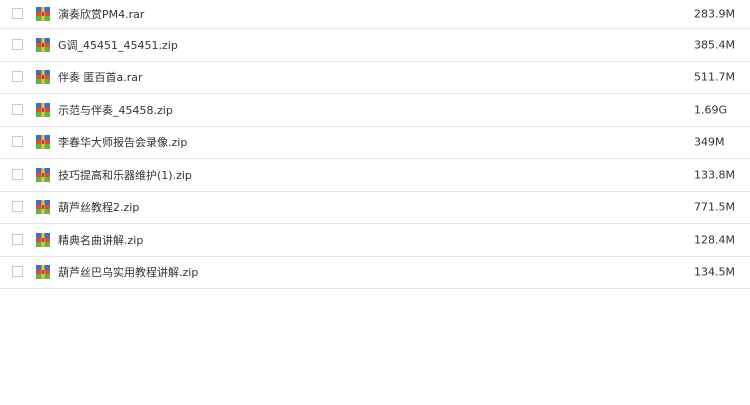 Image resolution: width=750 pixels, height=405 pixels. Describe the element at coordinates (375, 240) in the screenshot. I see `file-row: 精典名曲讲解.zip 128.4M` at that location.